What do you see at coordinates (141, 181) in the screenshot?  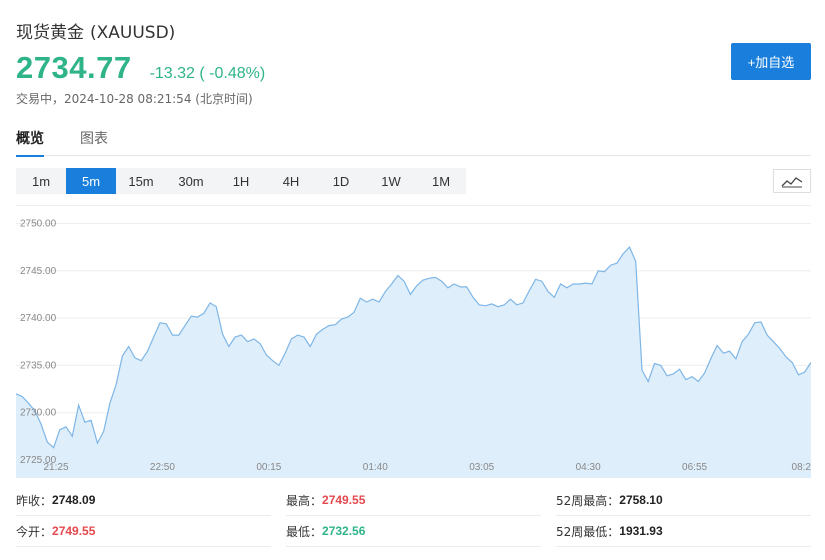 I see `interval-15m: 15m` at bounding box center [141, 181].